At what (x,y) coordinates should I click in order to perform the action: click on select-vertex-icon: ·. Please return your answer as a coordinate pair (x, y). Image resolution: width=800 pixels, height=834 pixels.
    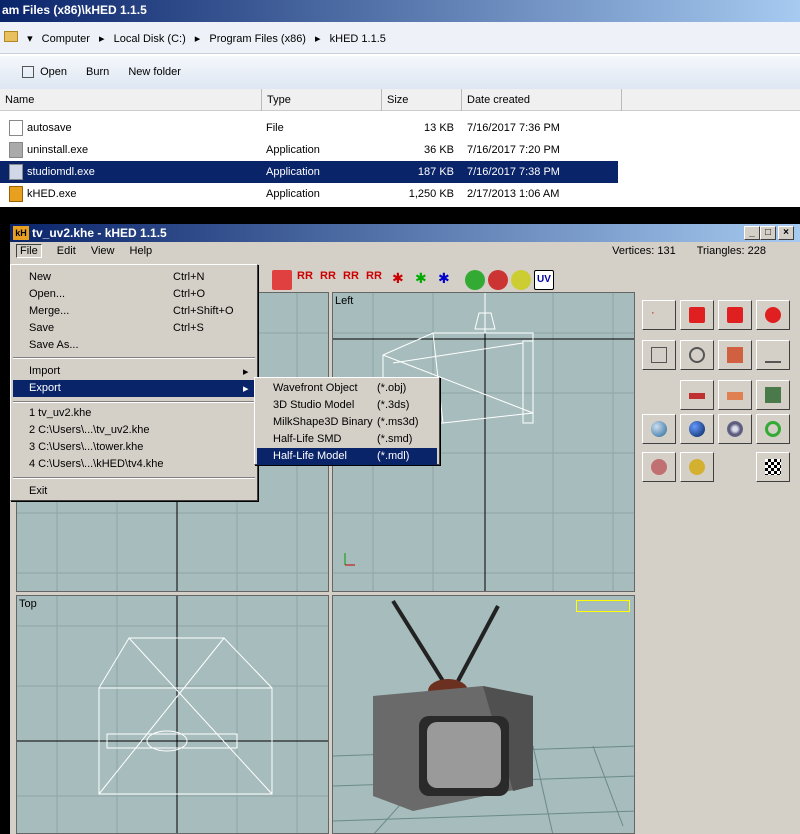
    Looking at the image, I should click on (659, 315).